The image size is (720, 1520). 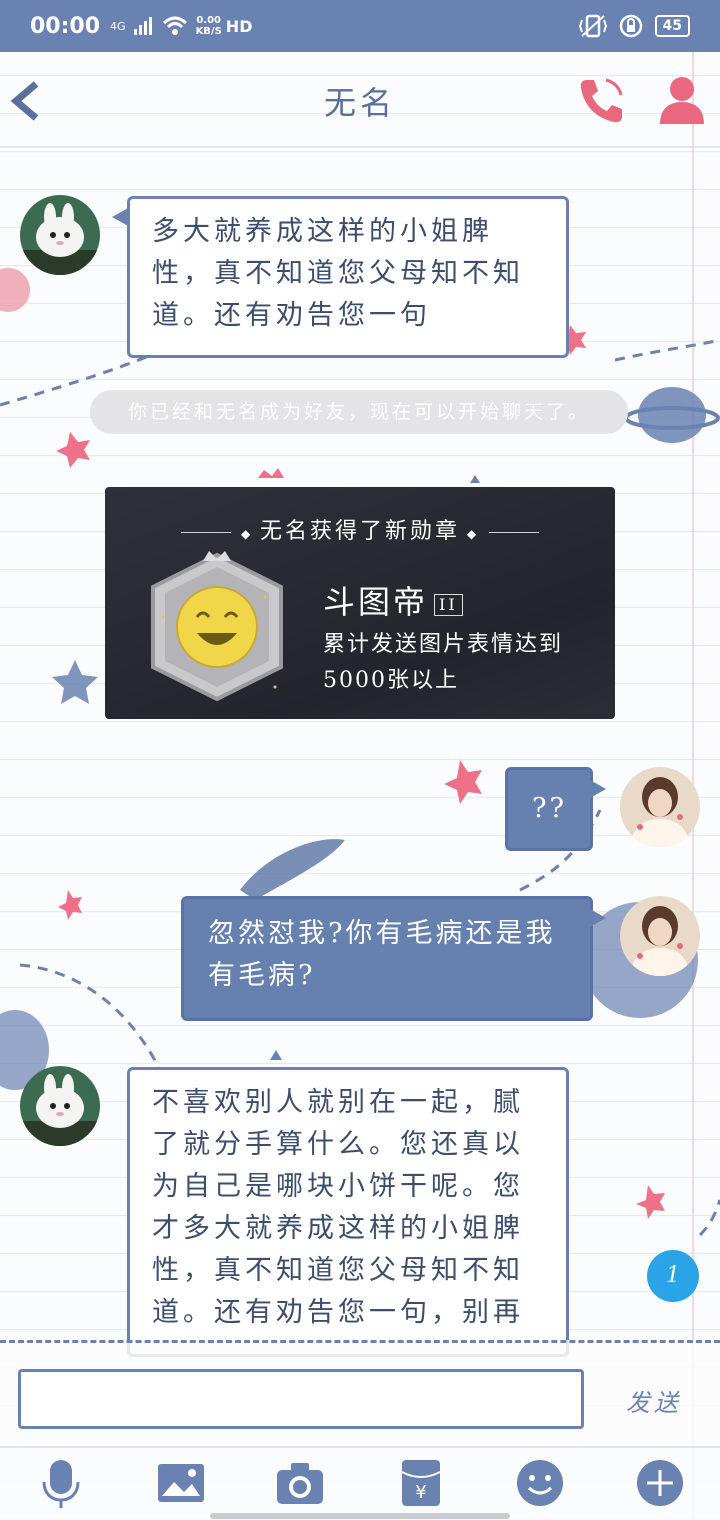 I want to click on badge-level: II, so click(x=448, y=604).